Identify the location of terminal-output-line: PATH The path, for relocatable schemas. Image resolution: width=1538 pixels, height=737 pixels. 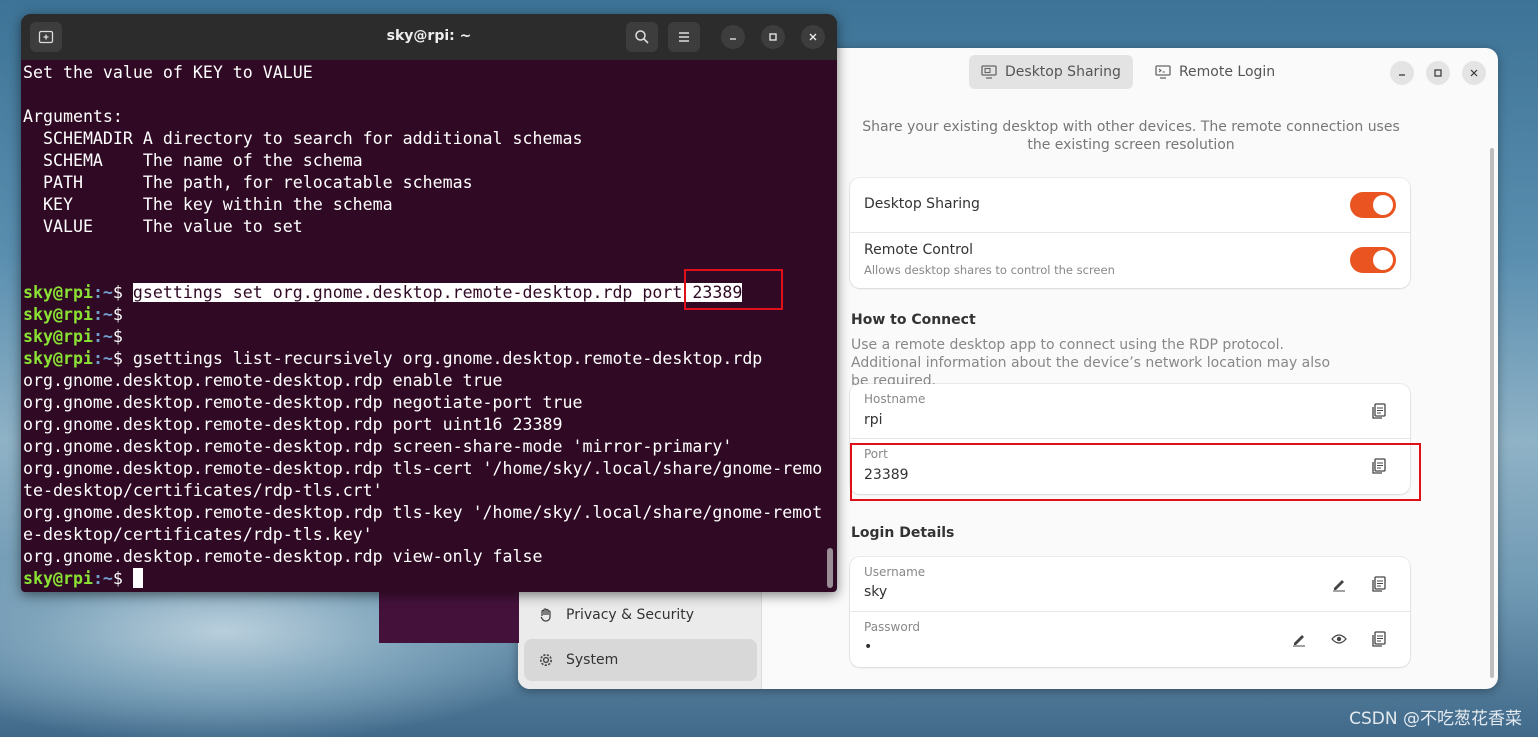
(425, 183).